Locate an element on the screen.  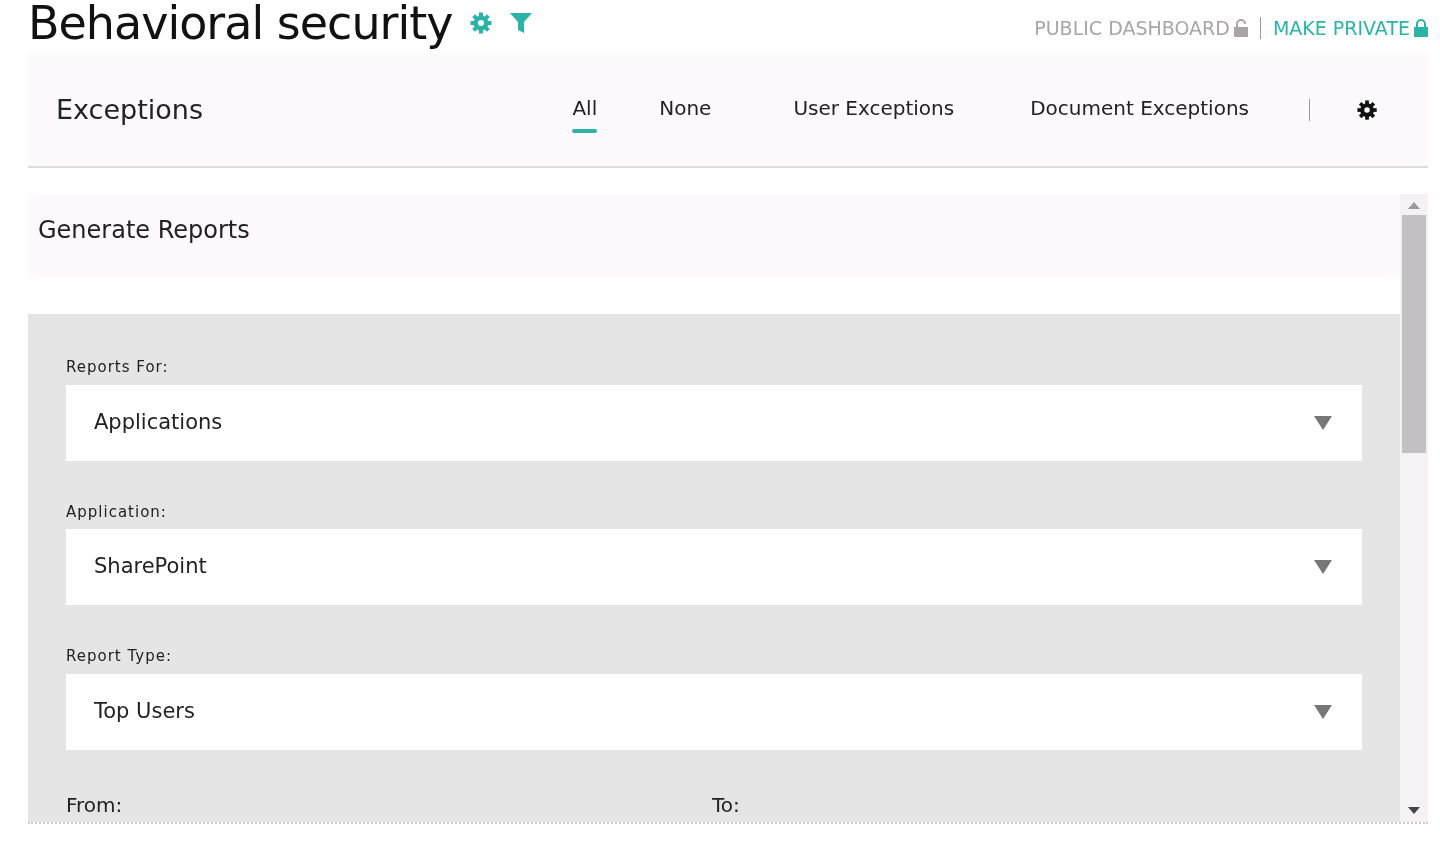
field-label: From: is located at coordinates (95, 805).